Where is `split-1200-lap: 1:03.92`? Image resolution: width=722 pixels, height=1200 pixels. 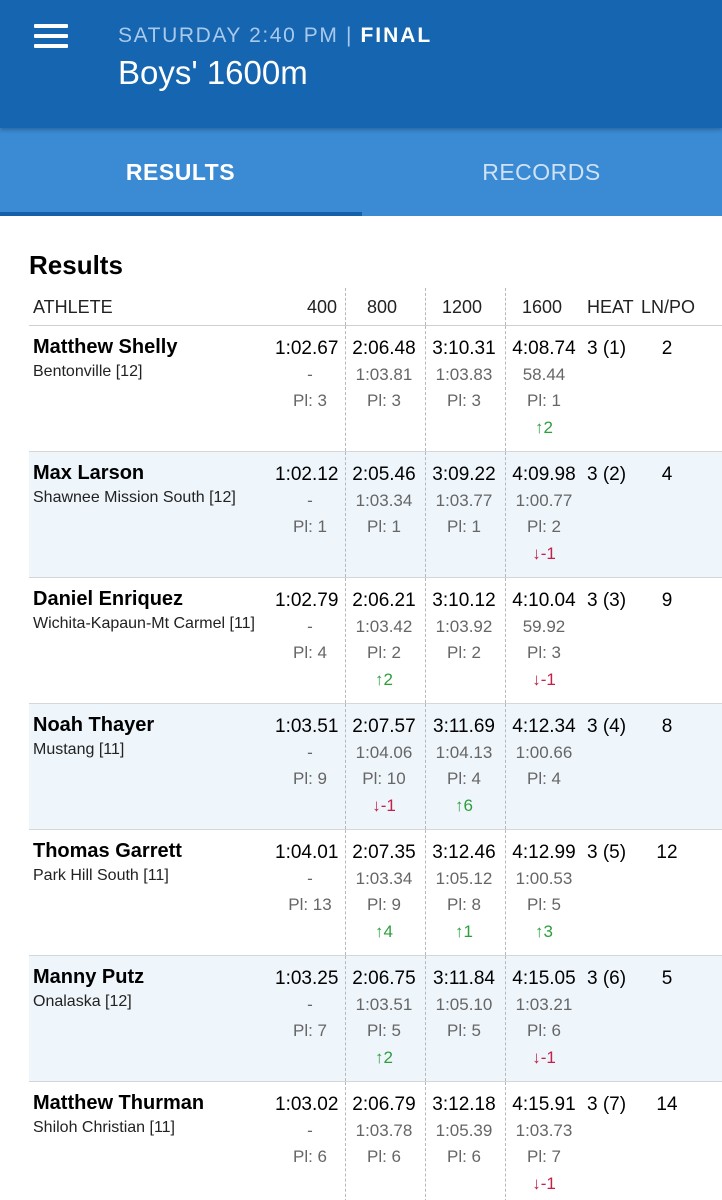 split-1200-lap: 1:03.92 is located at coordinates (464, 626).